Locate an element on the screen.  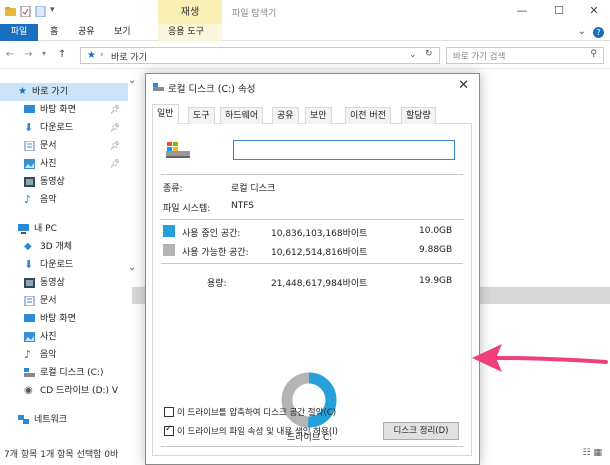
sidebar-item-quick-access: ★ 바로 가기 is located at coordinates (64, 92).